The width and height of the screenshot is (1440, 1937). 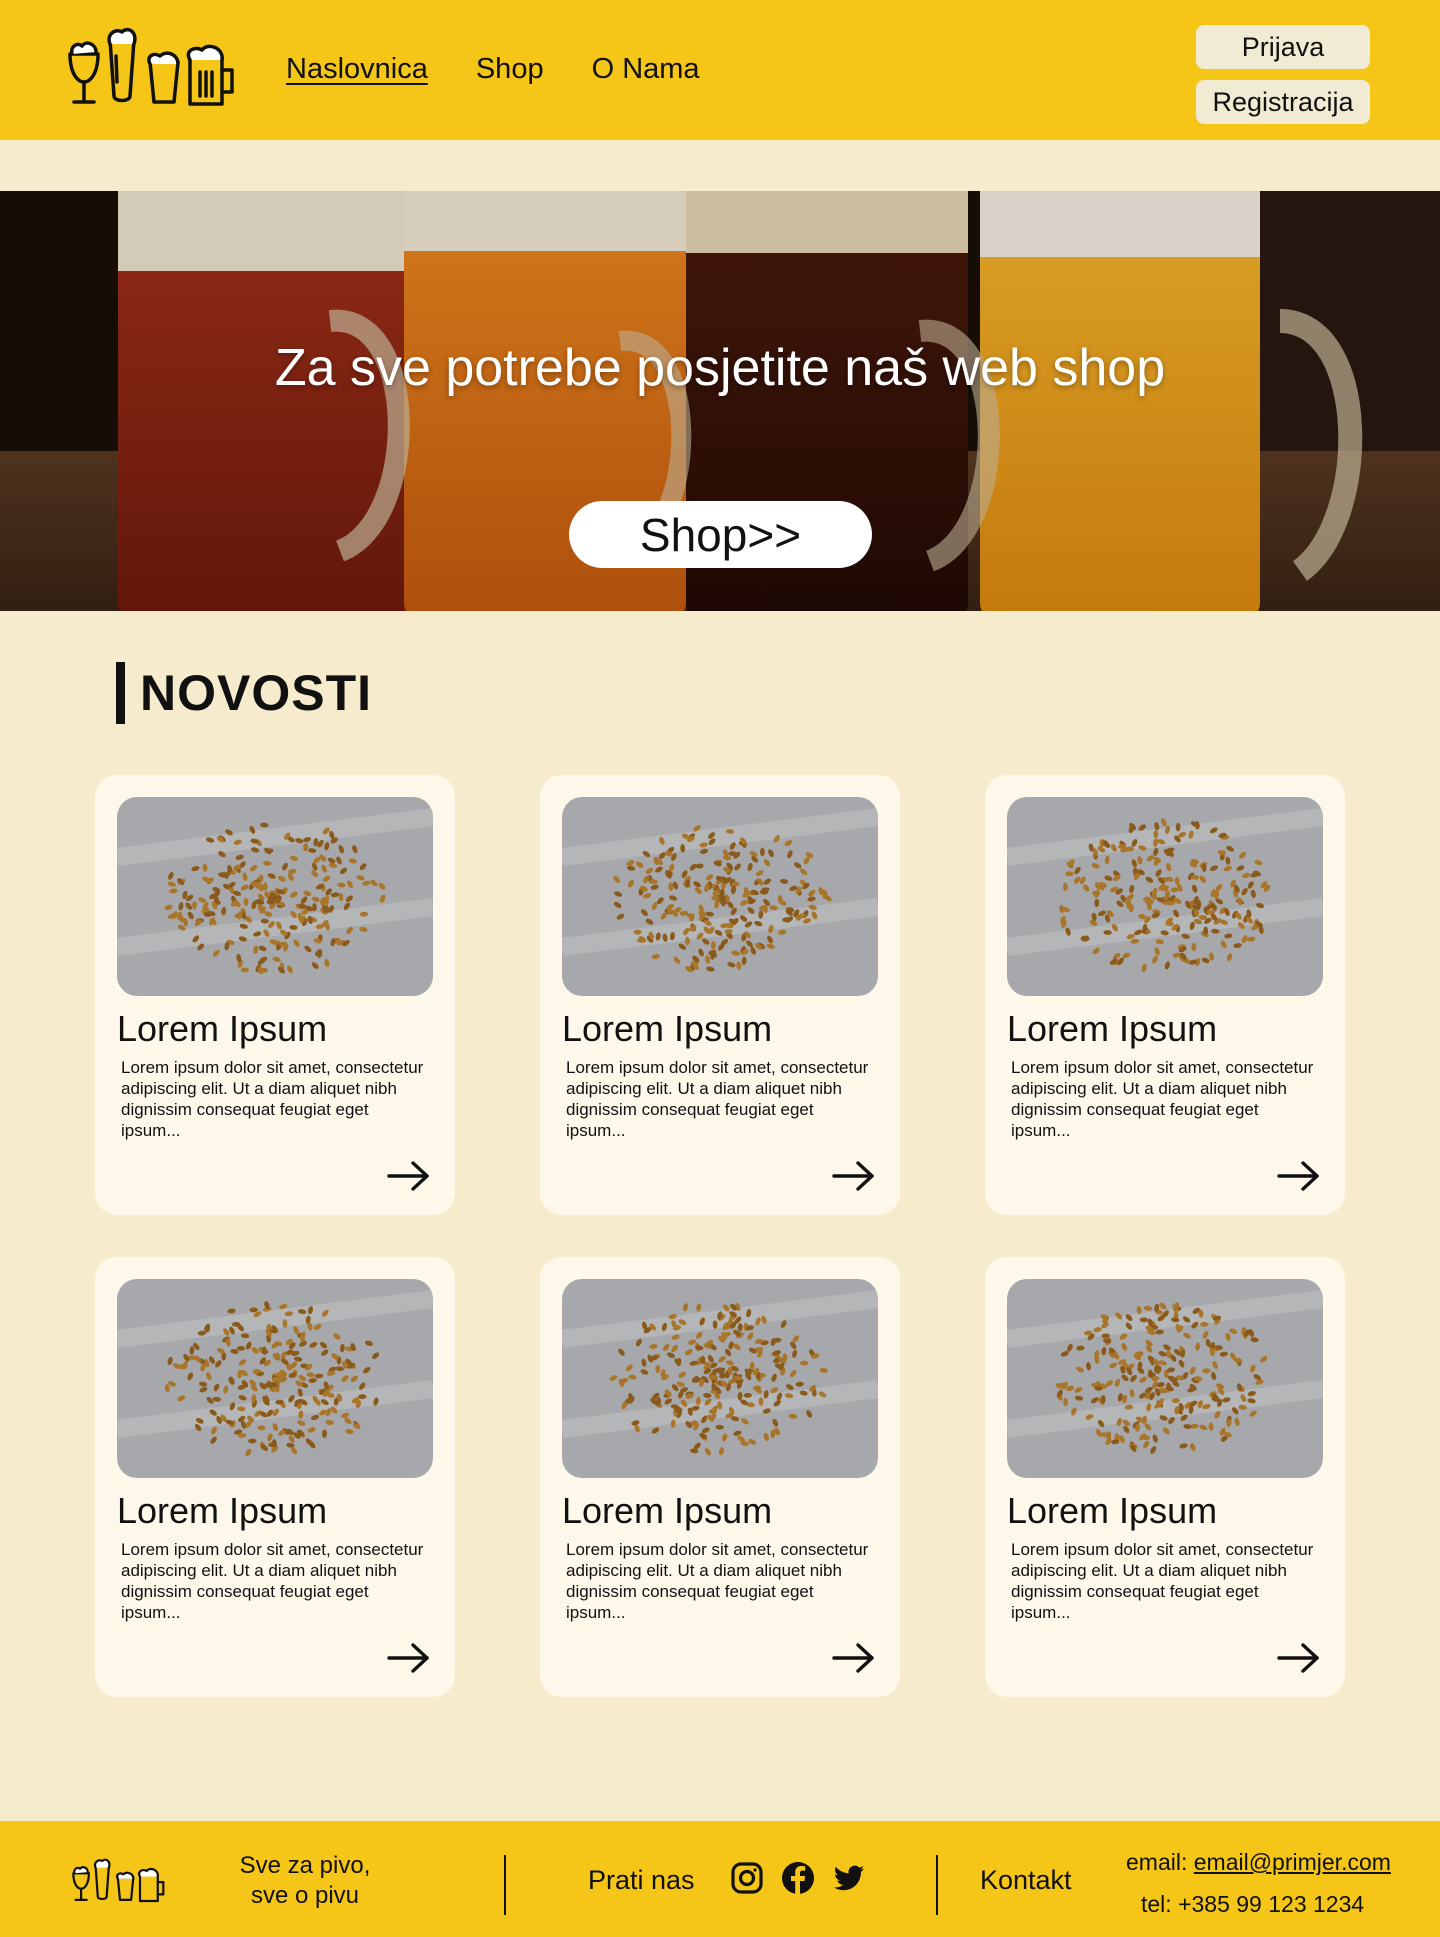 I want to click on register-button: Registracija, so click(x=1283, y=102).